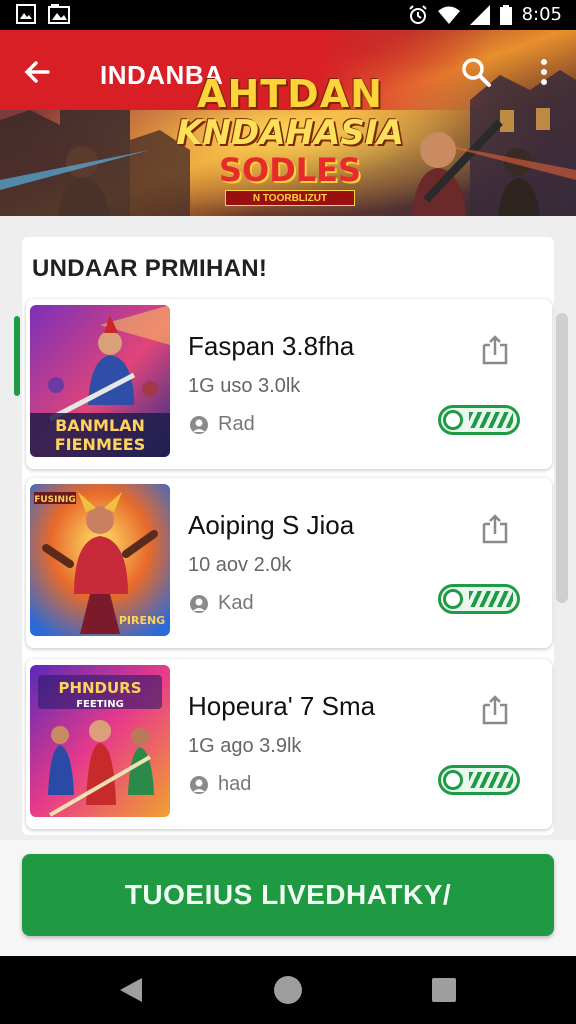 Image resolution: width=576 pixels, height=1024 pixels. I want to click on alarm-icon, so click(417, 14).